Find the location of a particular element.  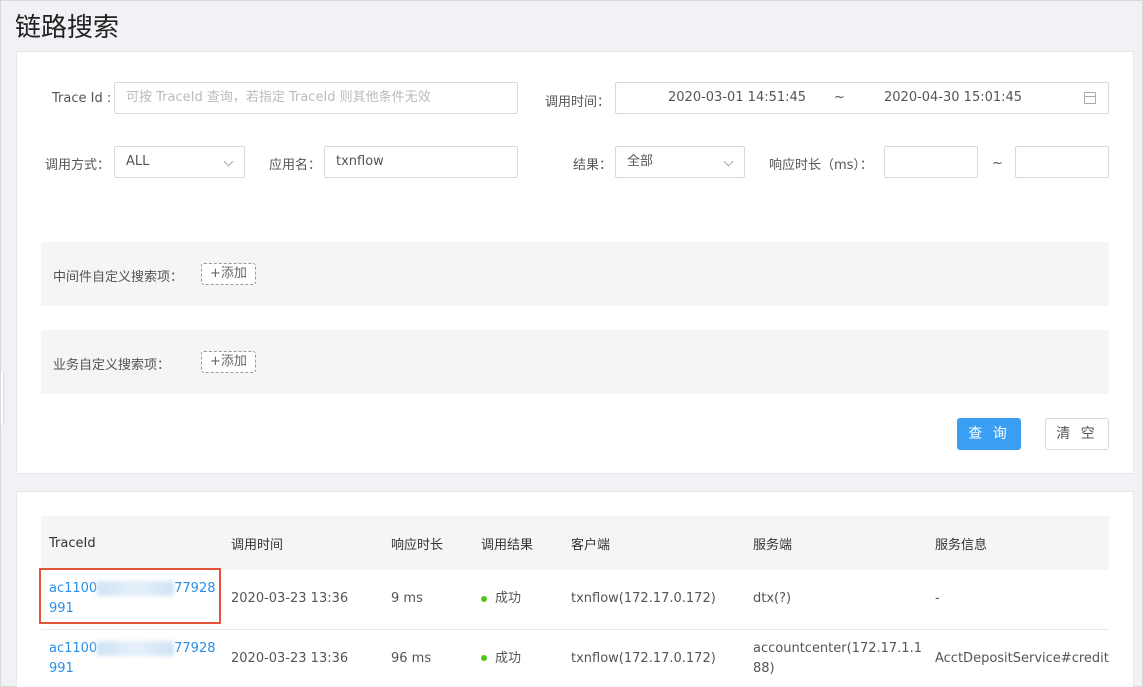

business-custom-section: 业务自定义搜索项： +添加 is located at coordinates (575, 362).